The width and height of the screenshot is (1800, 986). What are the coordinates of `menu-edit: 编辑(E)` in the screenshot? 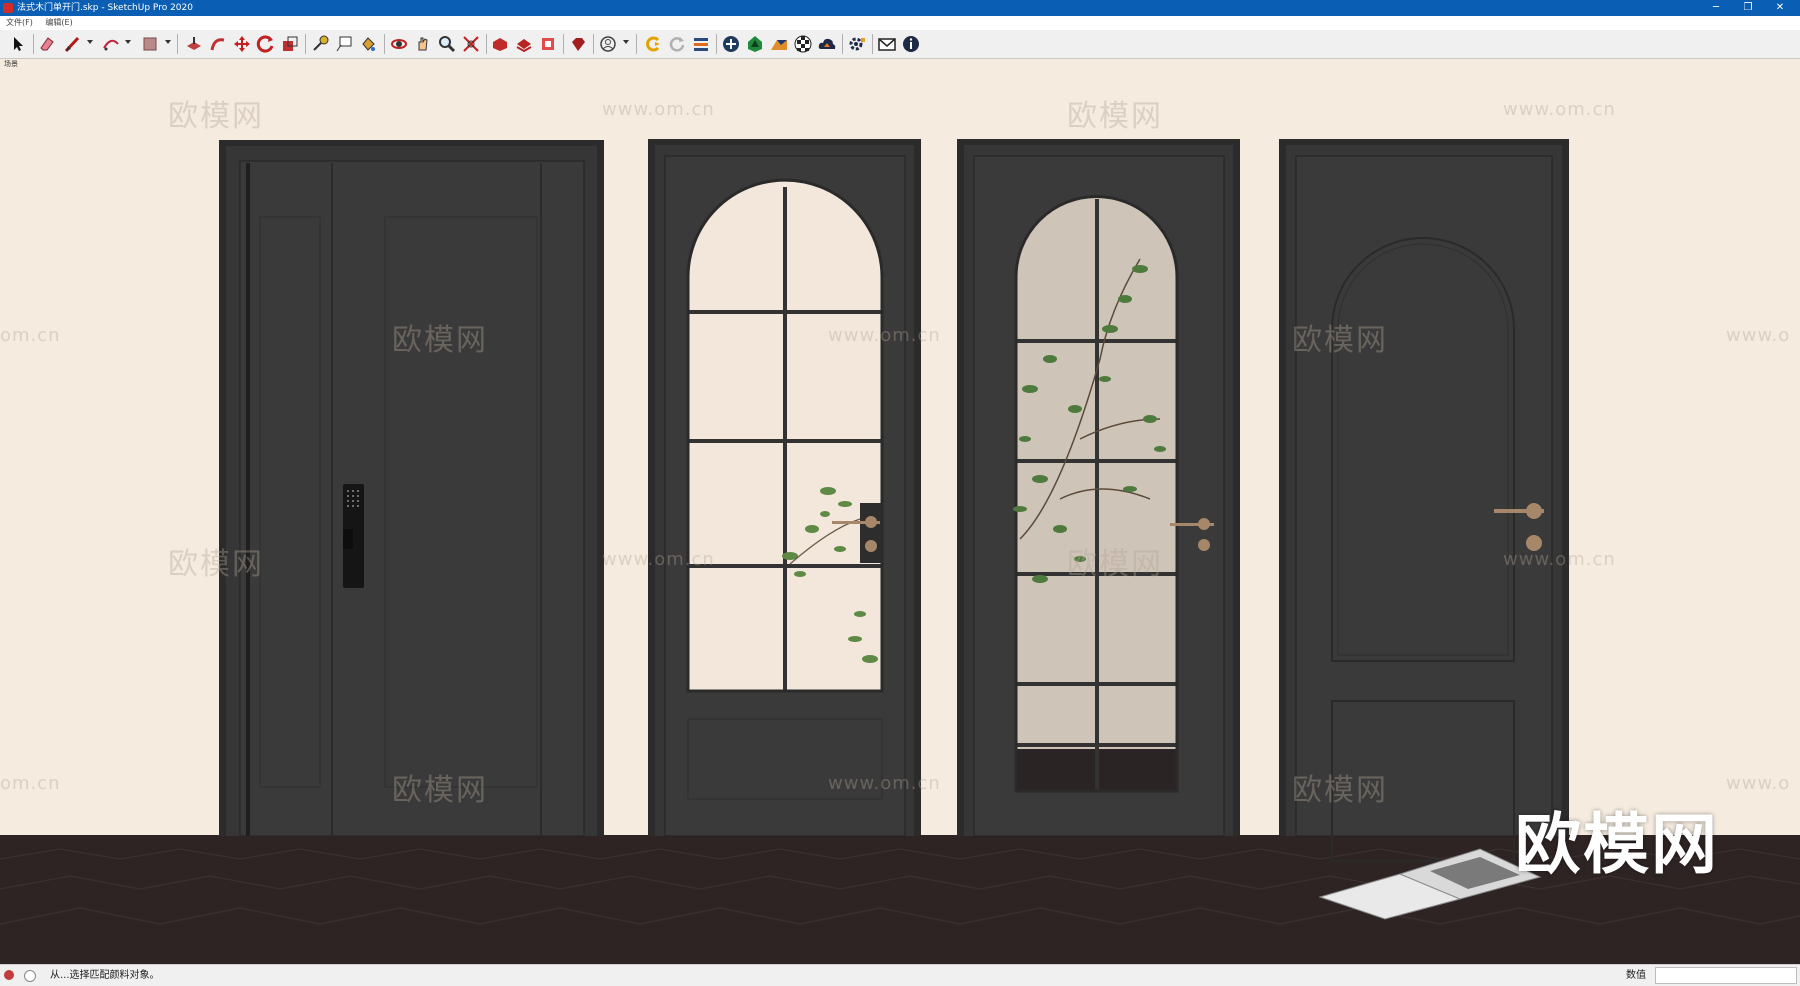 It's located at (58, 23).